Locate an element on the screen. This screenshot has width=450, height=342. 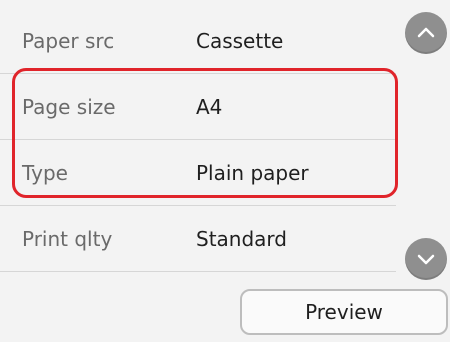
scroll-down-button is located at coordinates (426, 259).